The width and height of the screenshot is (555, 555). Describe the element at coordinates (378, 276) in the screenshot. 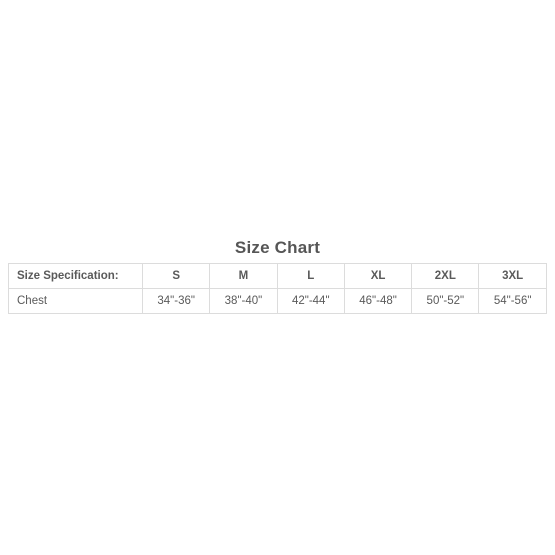

I see `column-header-size-xl: XL` at that location.